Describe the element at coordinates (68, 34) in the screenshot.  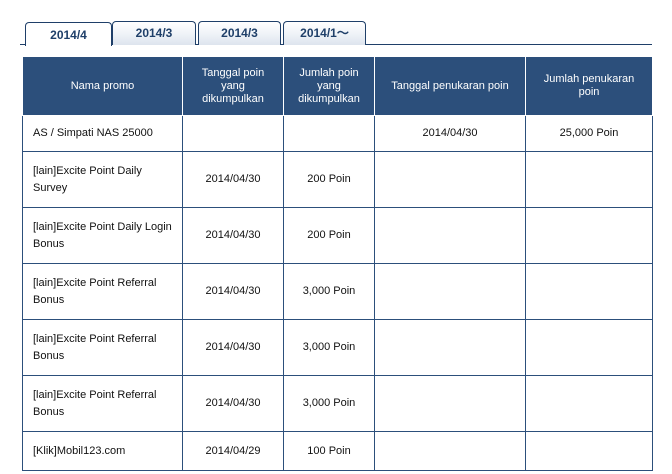
I see `tab-2014-4: 2014/4` at that location.